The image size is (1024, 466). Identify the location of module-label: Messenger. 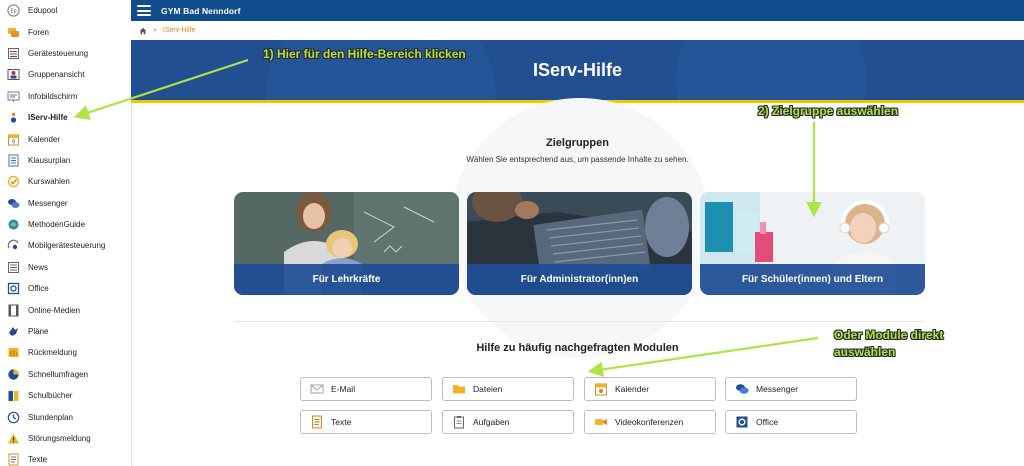
(777, 389).